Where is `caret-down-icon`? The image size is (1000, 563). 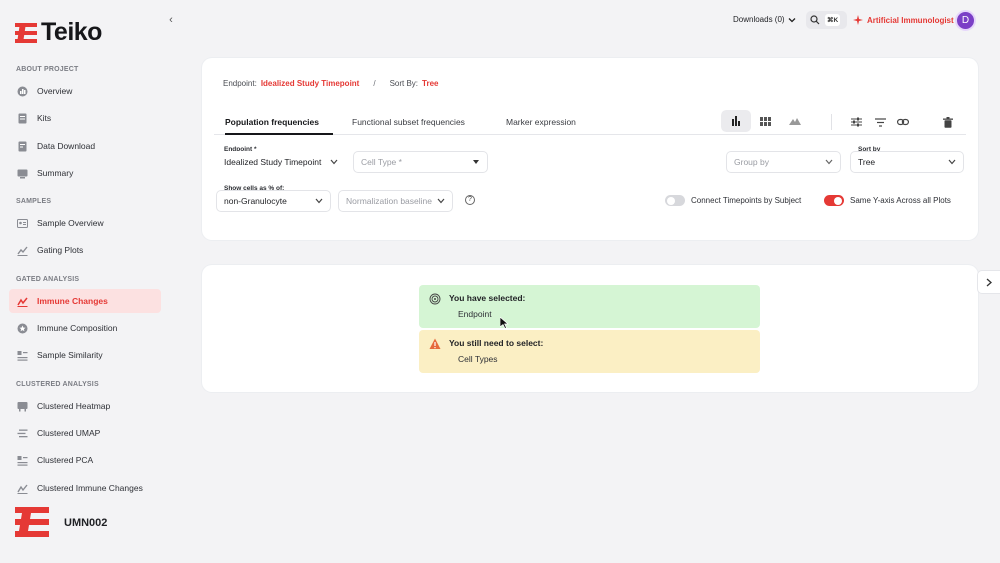
caret-down-icon is located at coordinates (476, 162).